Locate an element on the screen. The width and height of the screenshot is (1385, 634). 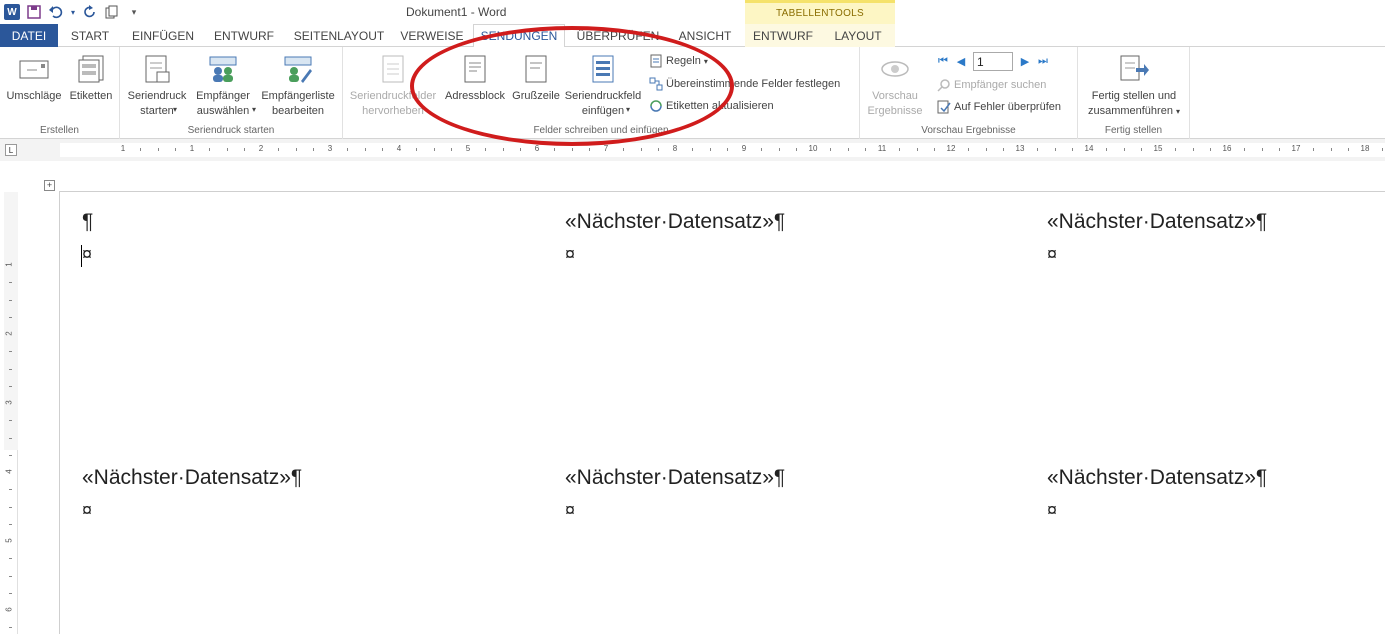
undo-icon is located at coordinates (56, 12).